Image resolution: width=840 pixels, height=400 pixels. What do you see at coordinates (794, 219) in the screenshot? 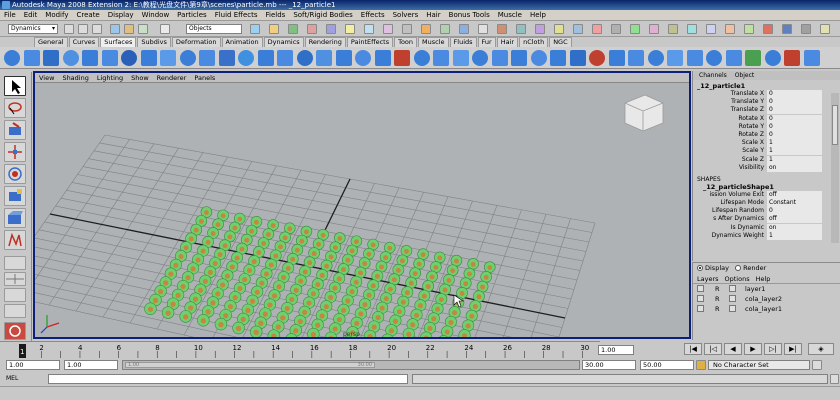
I see `channel-value: off` at bounding box center [794, 219].